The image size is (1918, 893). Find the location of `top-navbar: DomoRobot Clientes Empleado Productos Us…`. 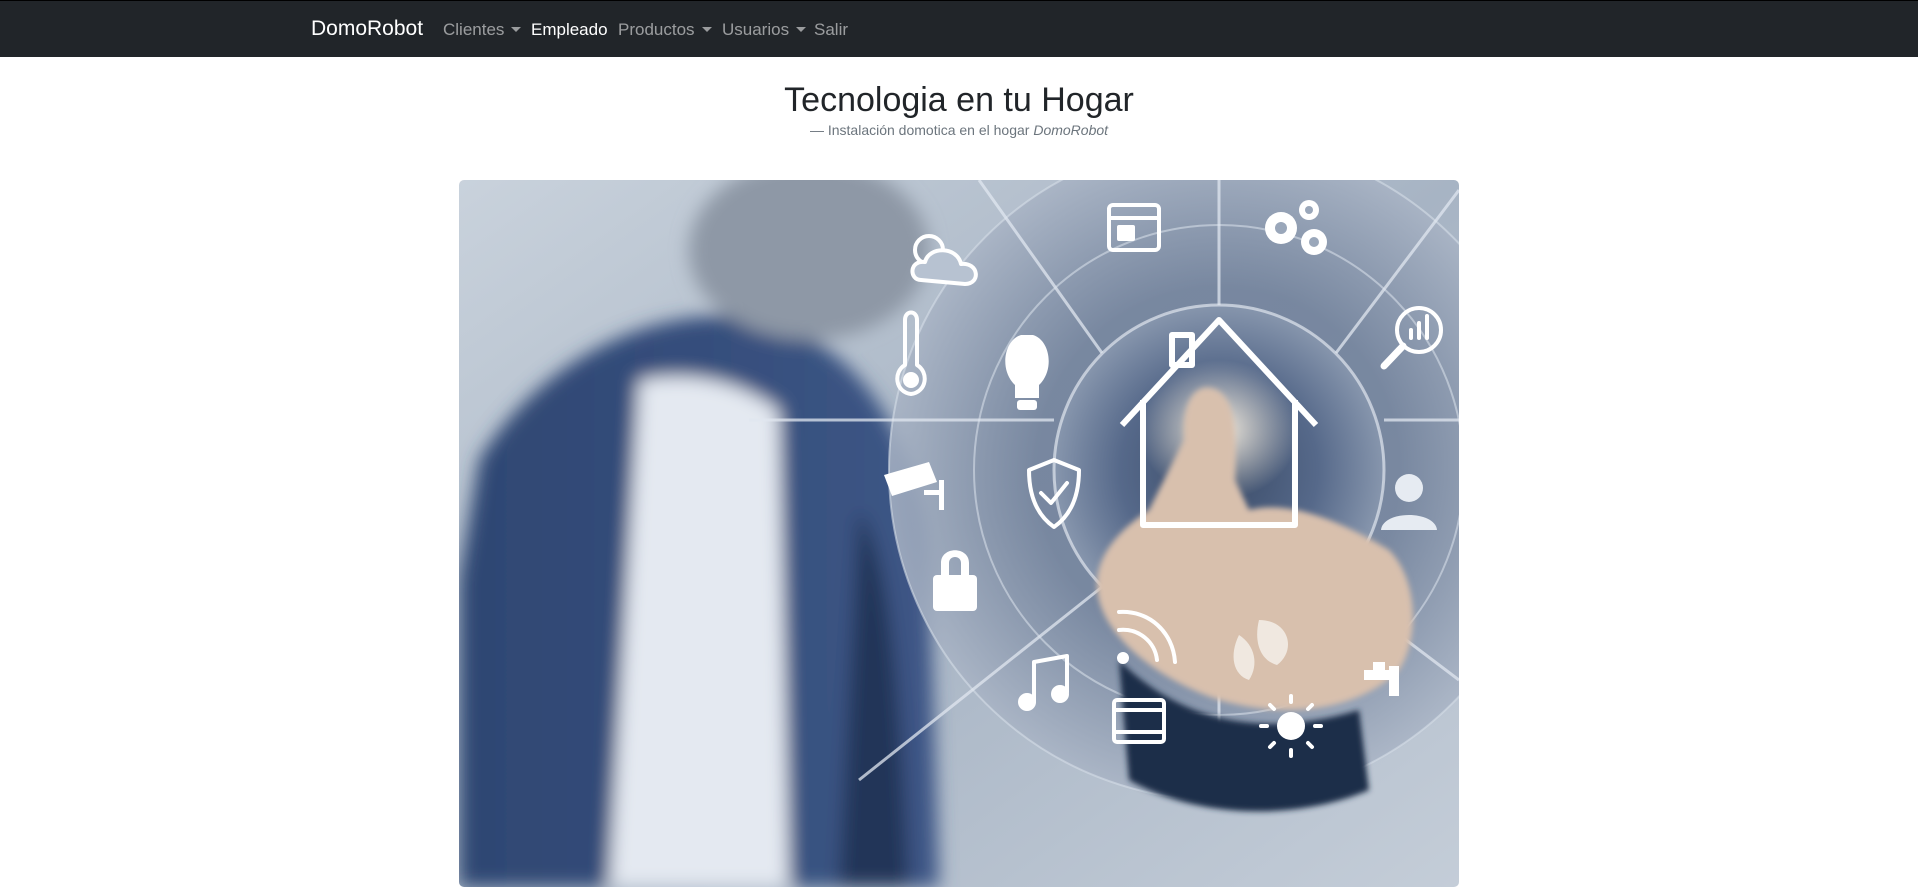

top-navbar: DomoRobot Clientes Empleado Productos Us… is located at coordinates (959, 28).